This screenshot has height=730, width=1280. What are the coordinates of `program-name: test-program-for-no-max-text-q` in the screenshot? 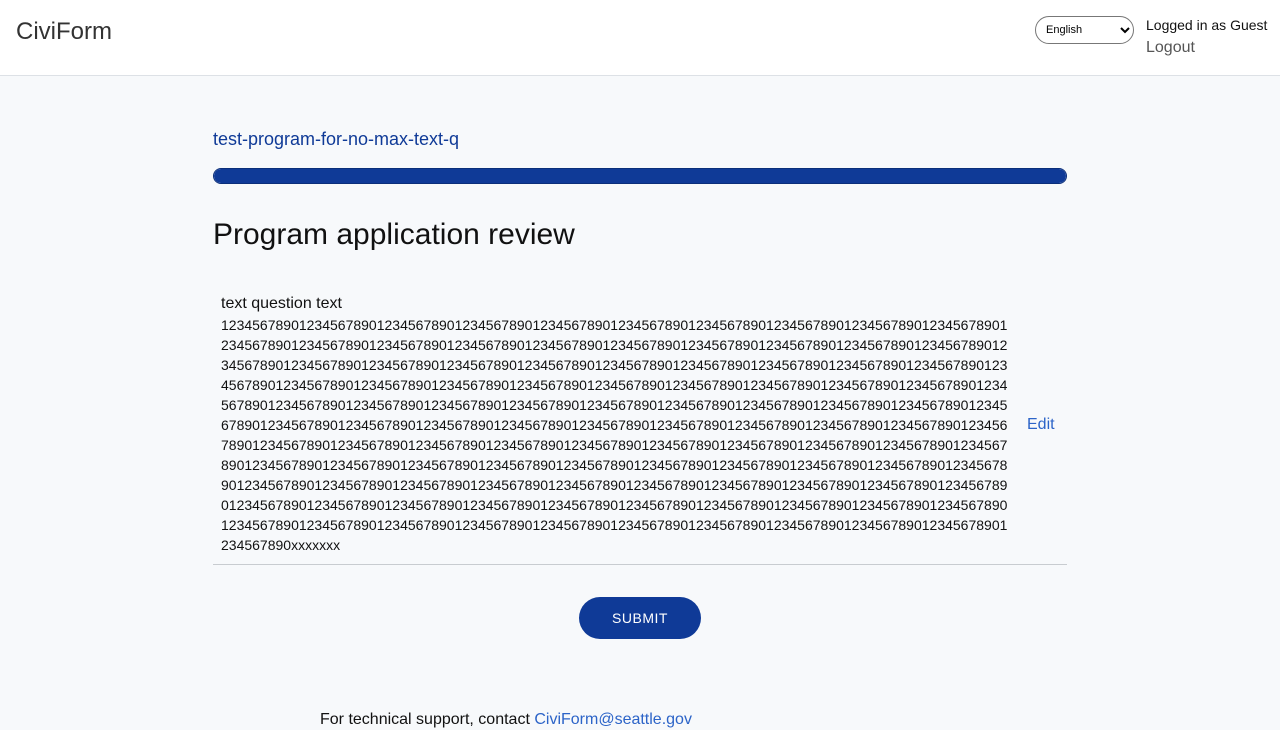 It's located at (336, 139).